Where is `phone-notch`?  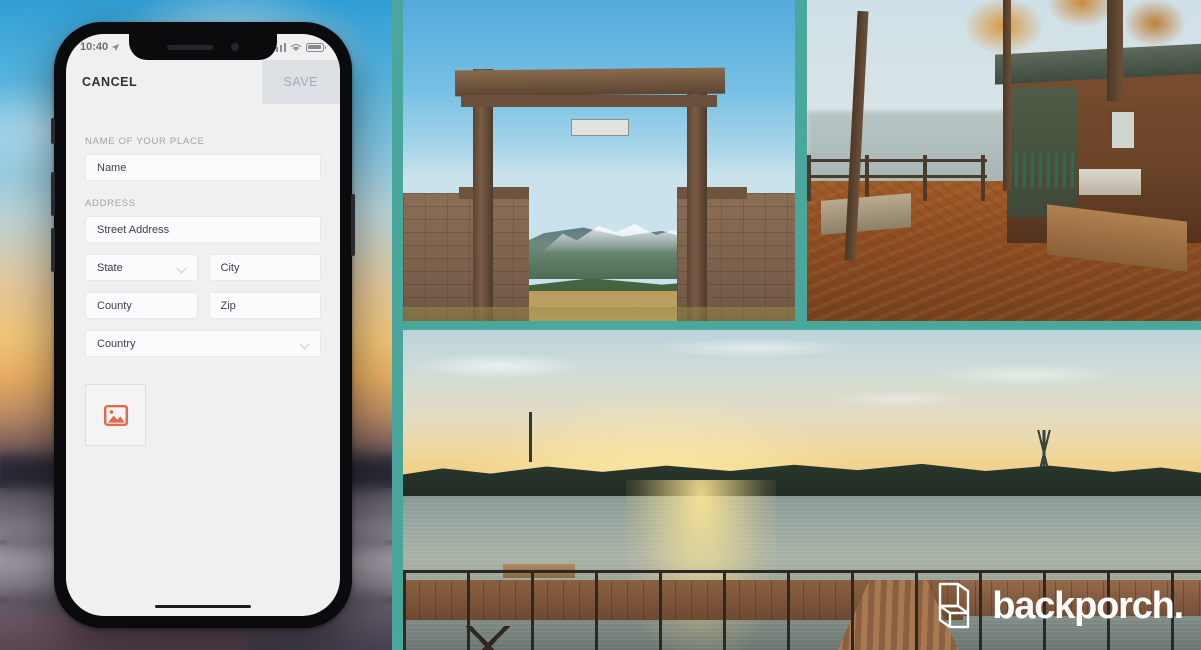 phone-notch is located at coordinates (203, 47).